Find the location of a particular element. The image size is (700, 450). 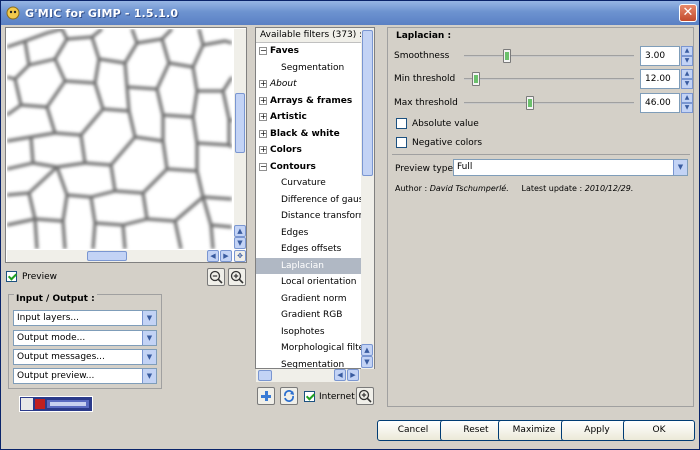

min-threshold-spin-arrows: ▲ ▼ is located at coordinates (687, 79).